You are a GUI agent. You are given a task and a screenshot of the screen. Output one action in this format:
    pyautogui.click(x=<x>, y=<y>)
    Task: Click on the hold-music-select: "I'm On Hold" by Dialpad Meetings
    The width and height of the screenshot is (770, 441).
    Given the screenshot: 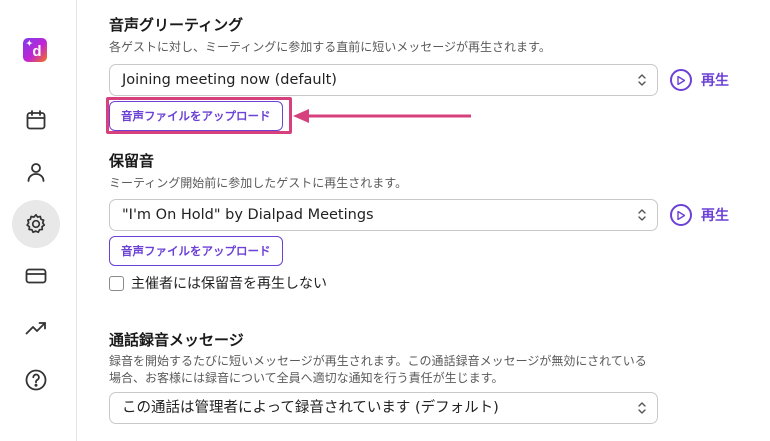 What is the action you would take?
    pyautogui.click(x=383, y=215)
    